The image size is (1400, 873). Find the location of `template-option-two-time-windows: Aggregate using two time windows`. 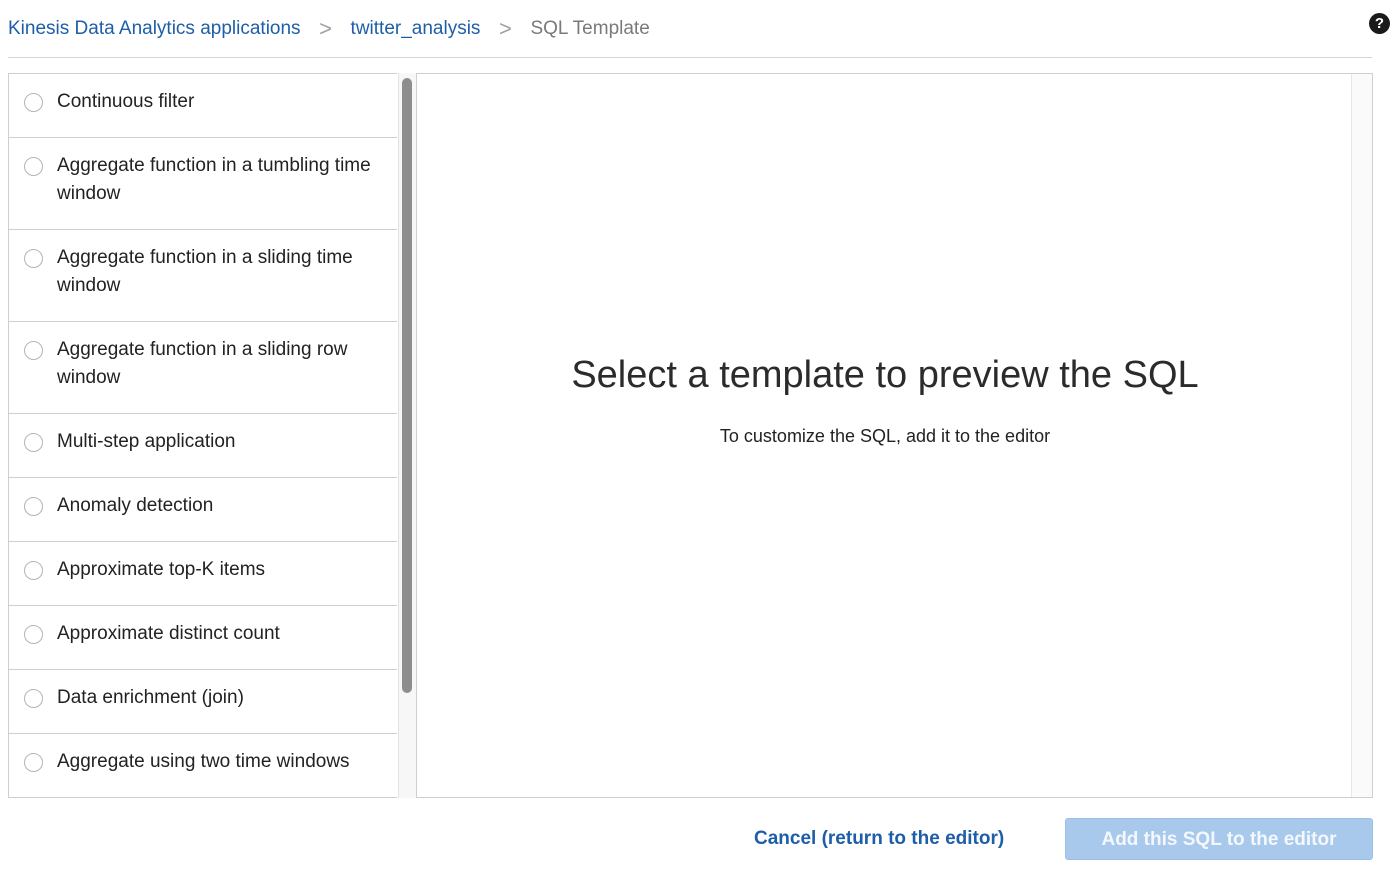

template-option-two-time-windows: Aggregate using two time windows is located at coordinates (203, 766).